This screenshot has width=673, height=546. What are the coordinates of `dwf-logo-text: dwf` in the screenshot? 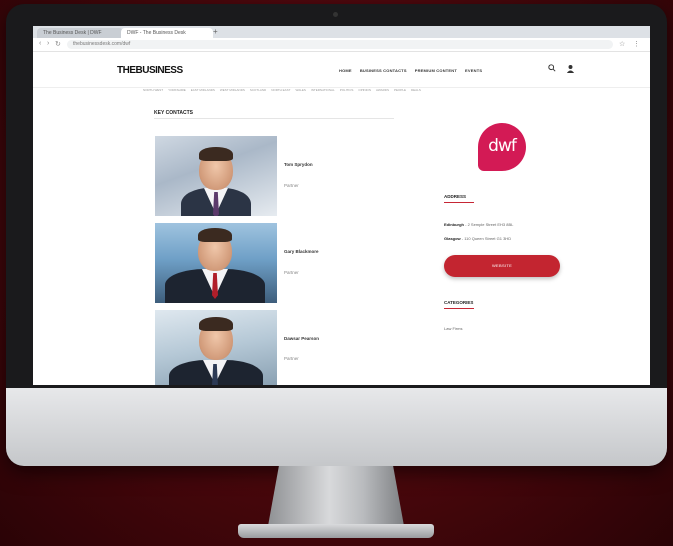 It's located at (502, 146).